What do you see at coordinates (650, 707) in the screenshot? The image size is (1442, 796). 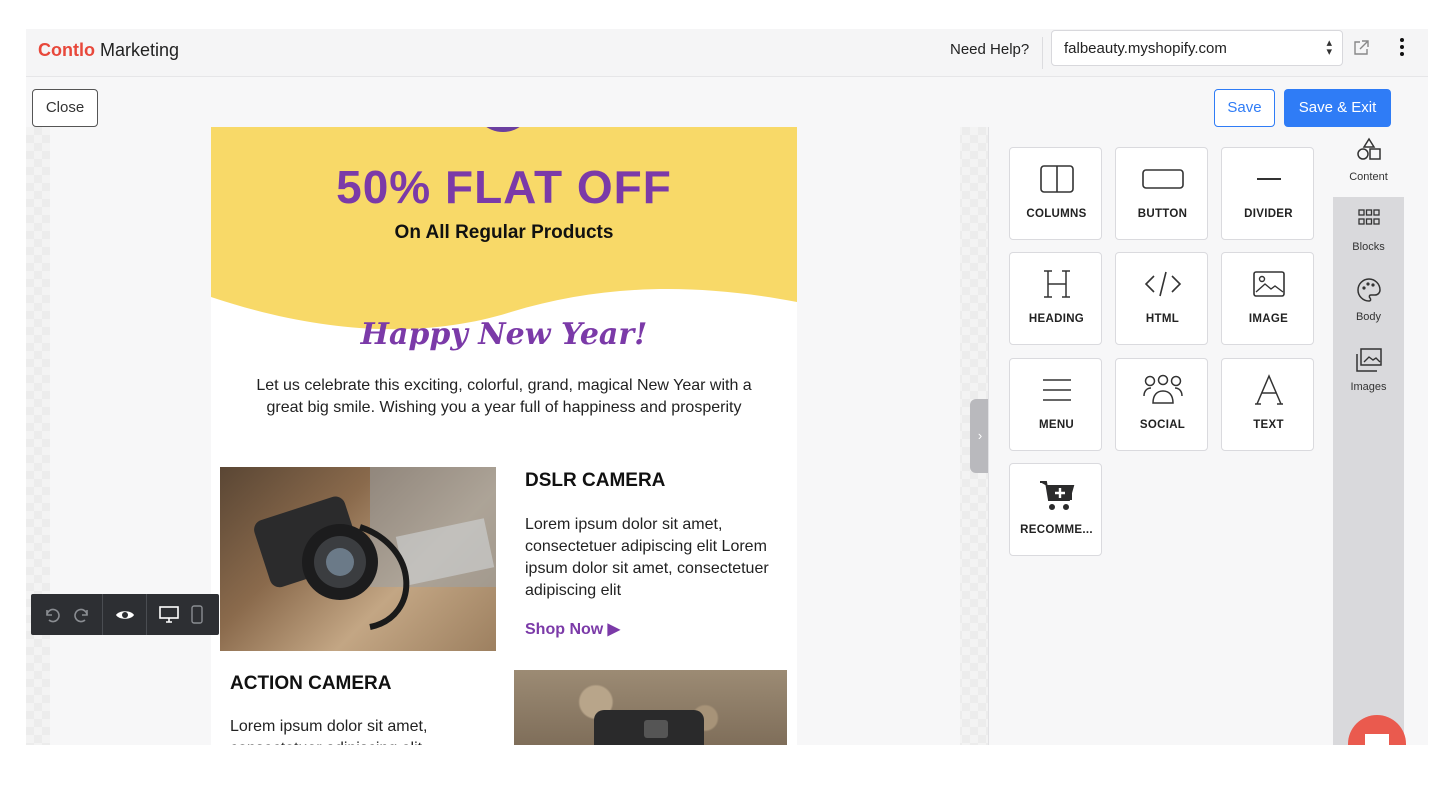 I see `action-camera-image` at bounding box center [650, 707].